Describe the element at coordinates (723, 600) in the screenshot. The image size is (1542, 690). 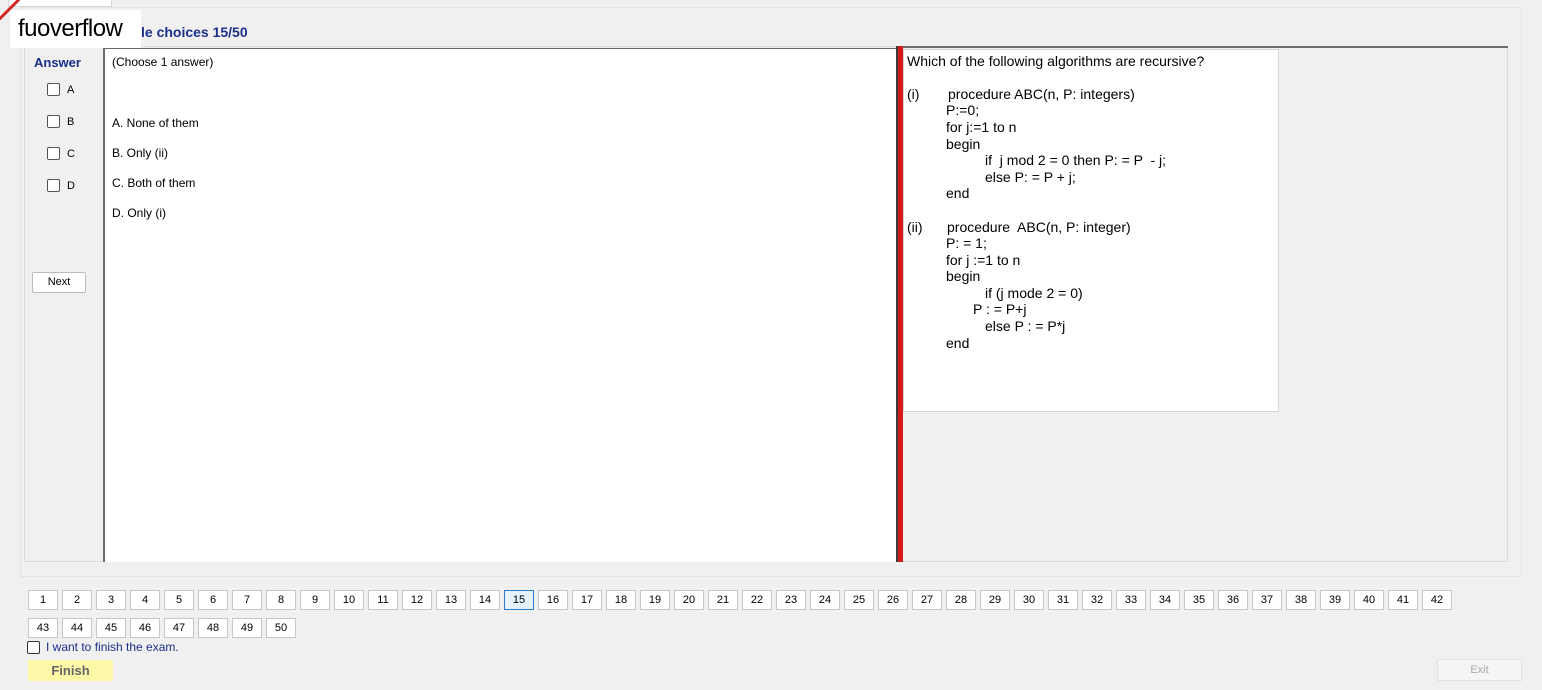
I see `page-button-21: 21` at that location.